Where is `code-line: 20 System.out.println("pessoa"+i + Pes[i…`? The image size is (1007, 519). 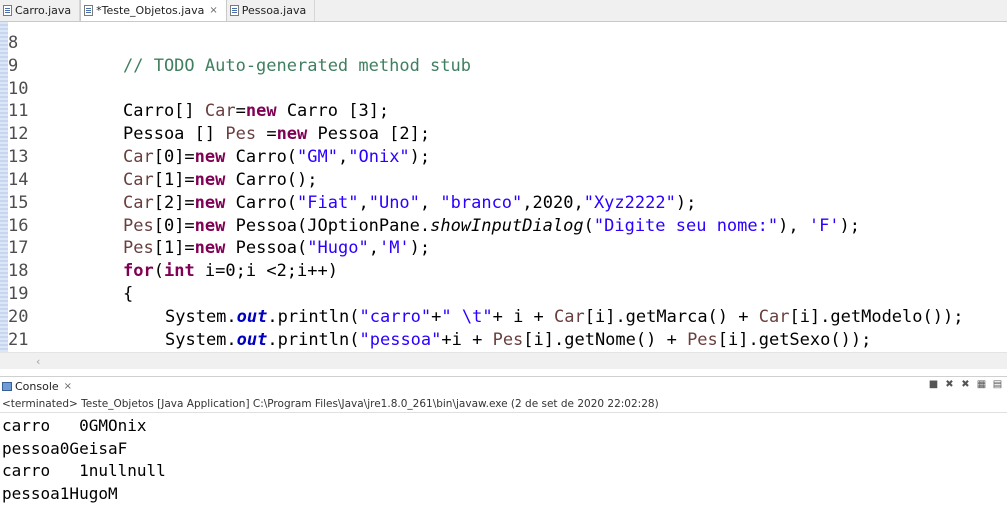 code-line: 20 System.out.println("pessoa"+i + Pes[i… is located at coordinates (435, 316).